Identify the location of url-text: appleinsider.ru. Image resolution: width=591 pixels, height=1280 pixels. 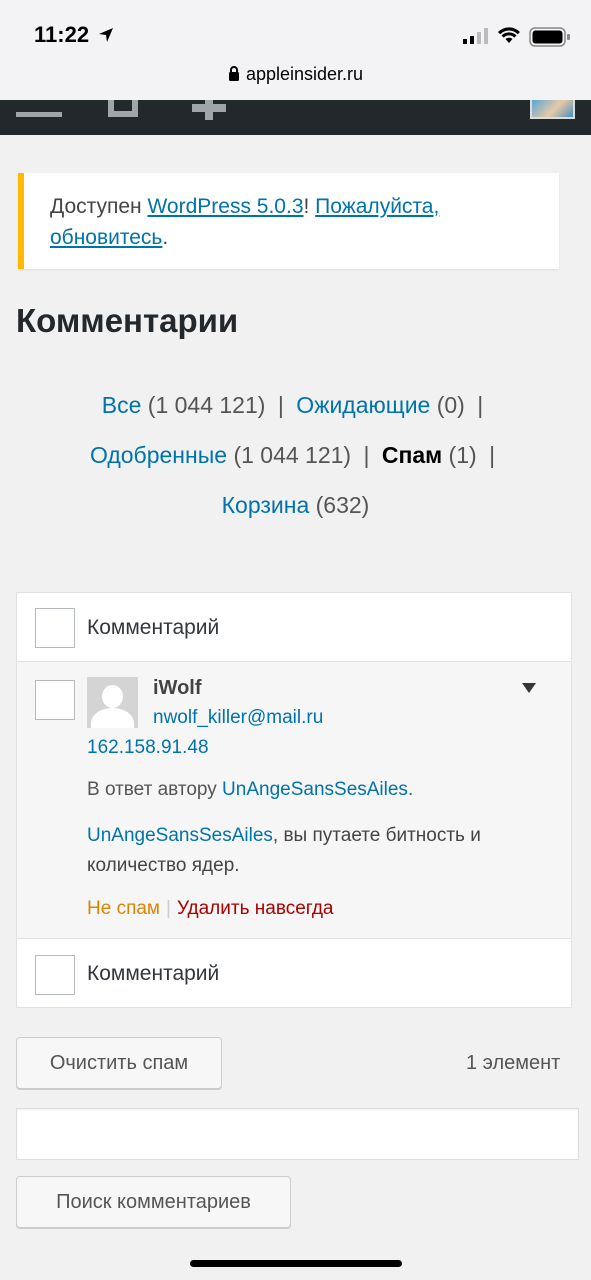
(304, 74).